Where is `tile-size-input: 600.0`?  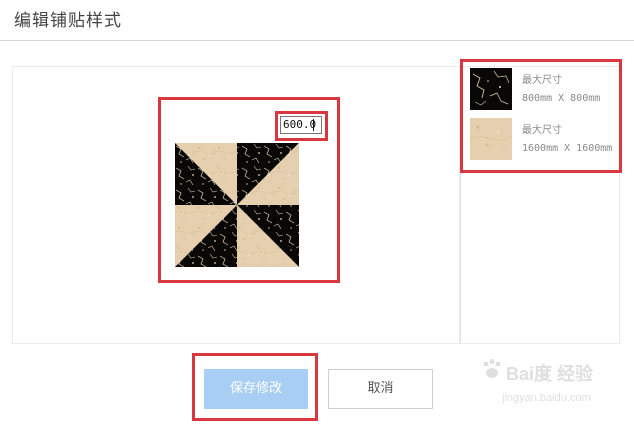 tile-size-input: 600.0 is located at coordinates (301, 125).